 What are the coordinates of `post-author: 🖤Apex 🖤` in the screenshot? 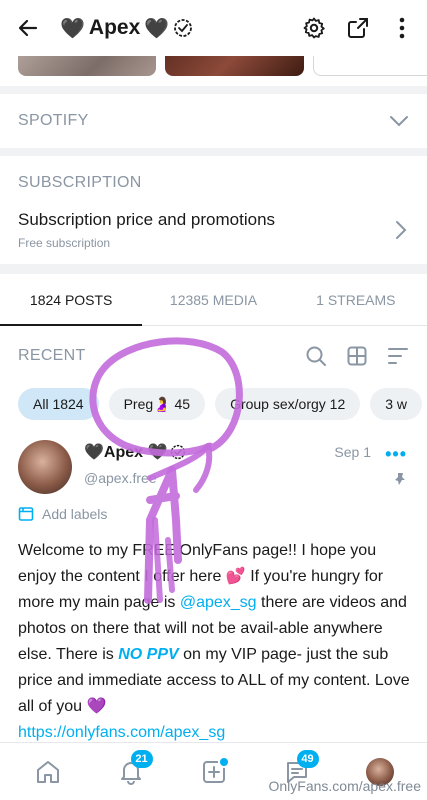 It's located at (135, 452).